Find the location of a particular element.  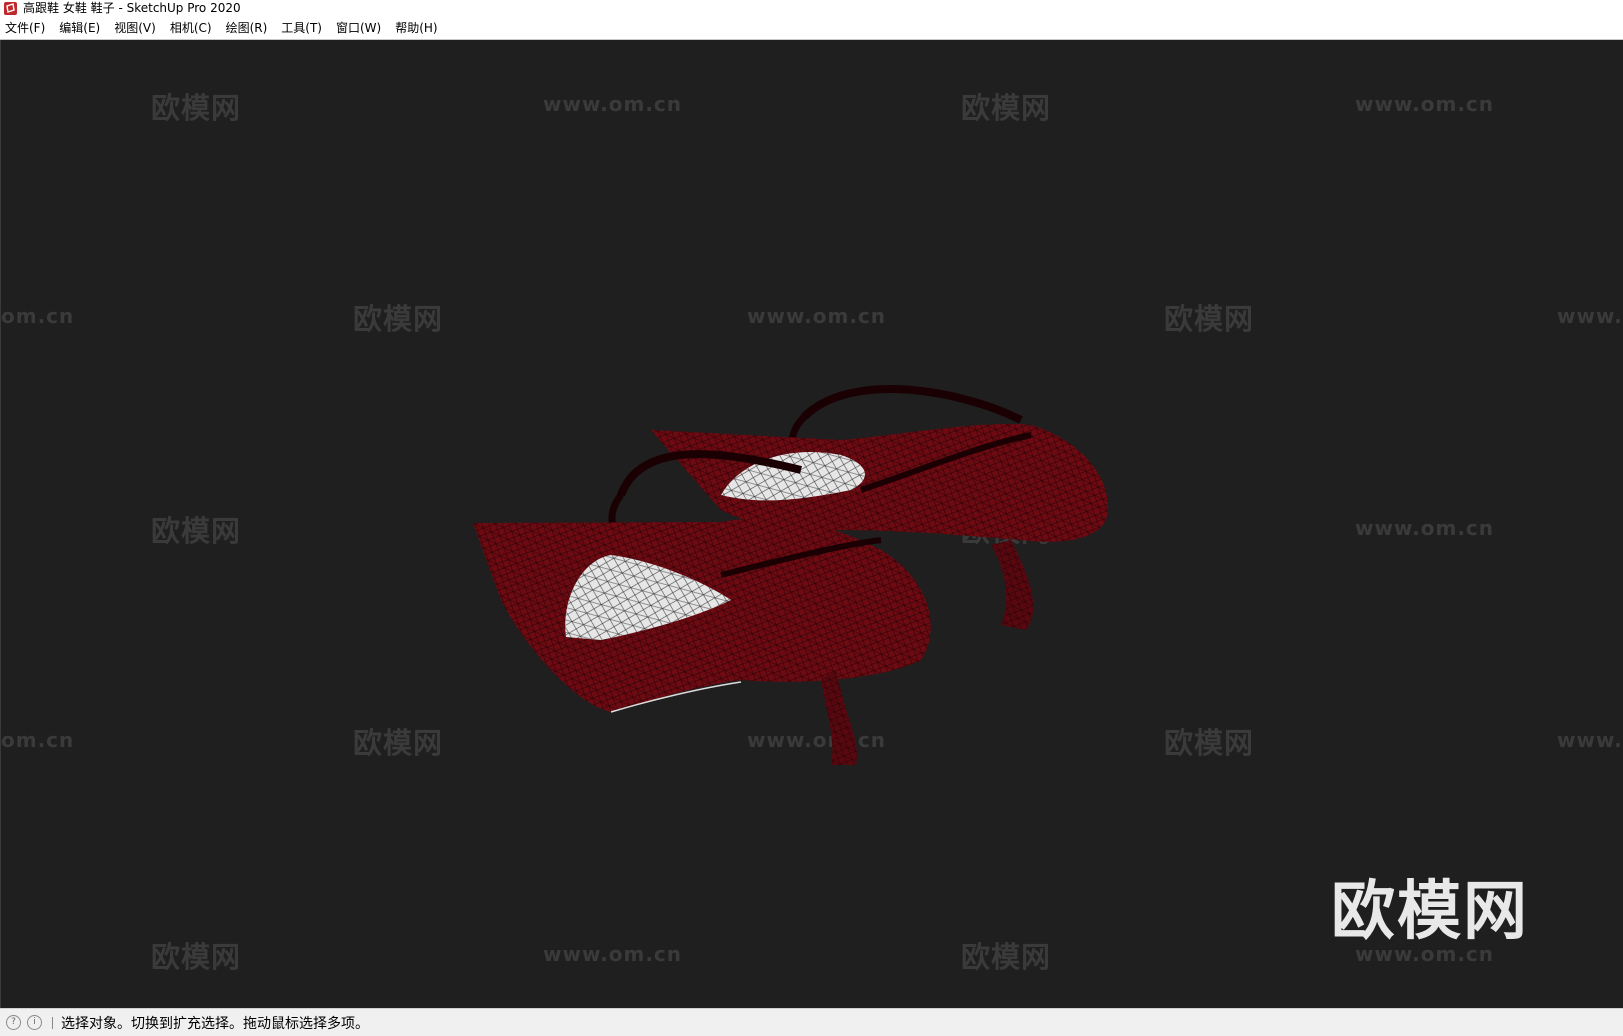

status-text: 选择对象。切换到扩充选择。拖动鼠标选择多项。 is located at coordinates (215, 1023).